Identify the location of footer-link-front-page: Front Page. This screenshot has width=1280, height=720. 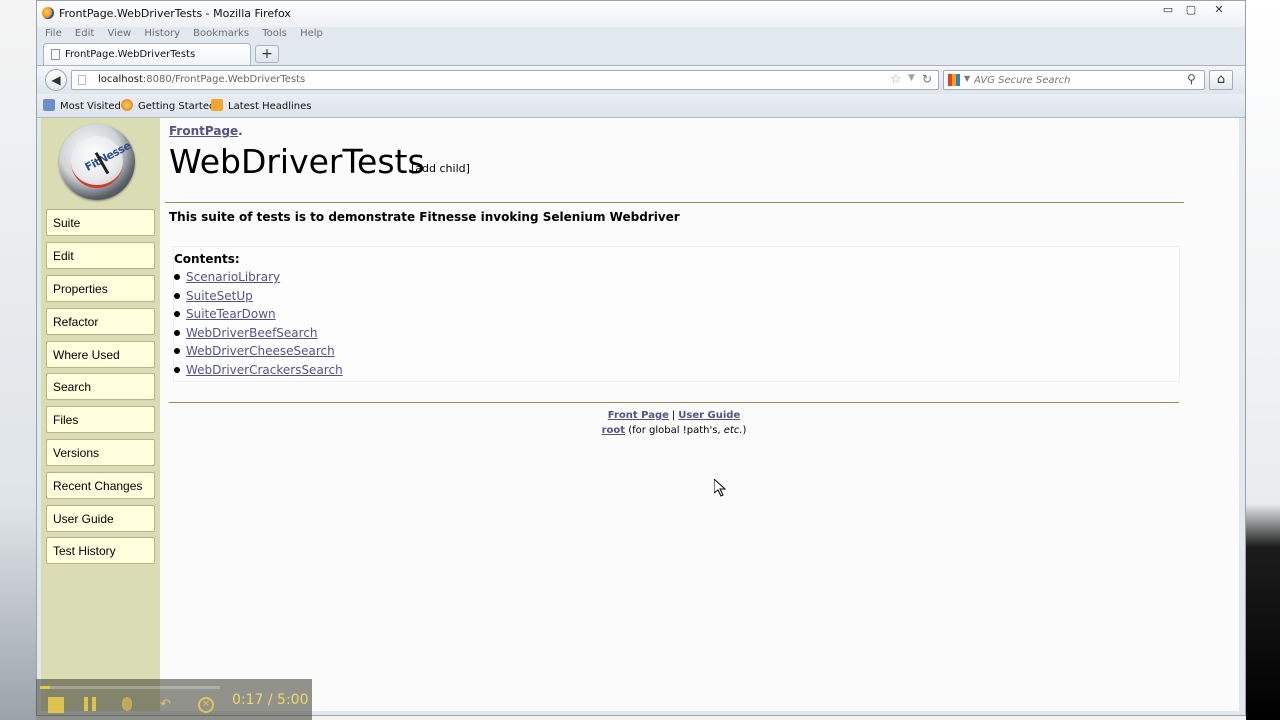
(638, 415).